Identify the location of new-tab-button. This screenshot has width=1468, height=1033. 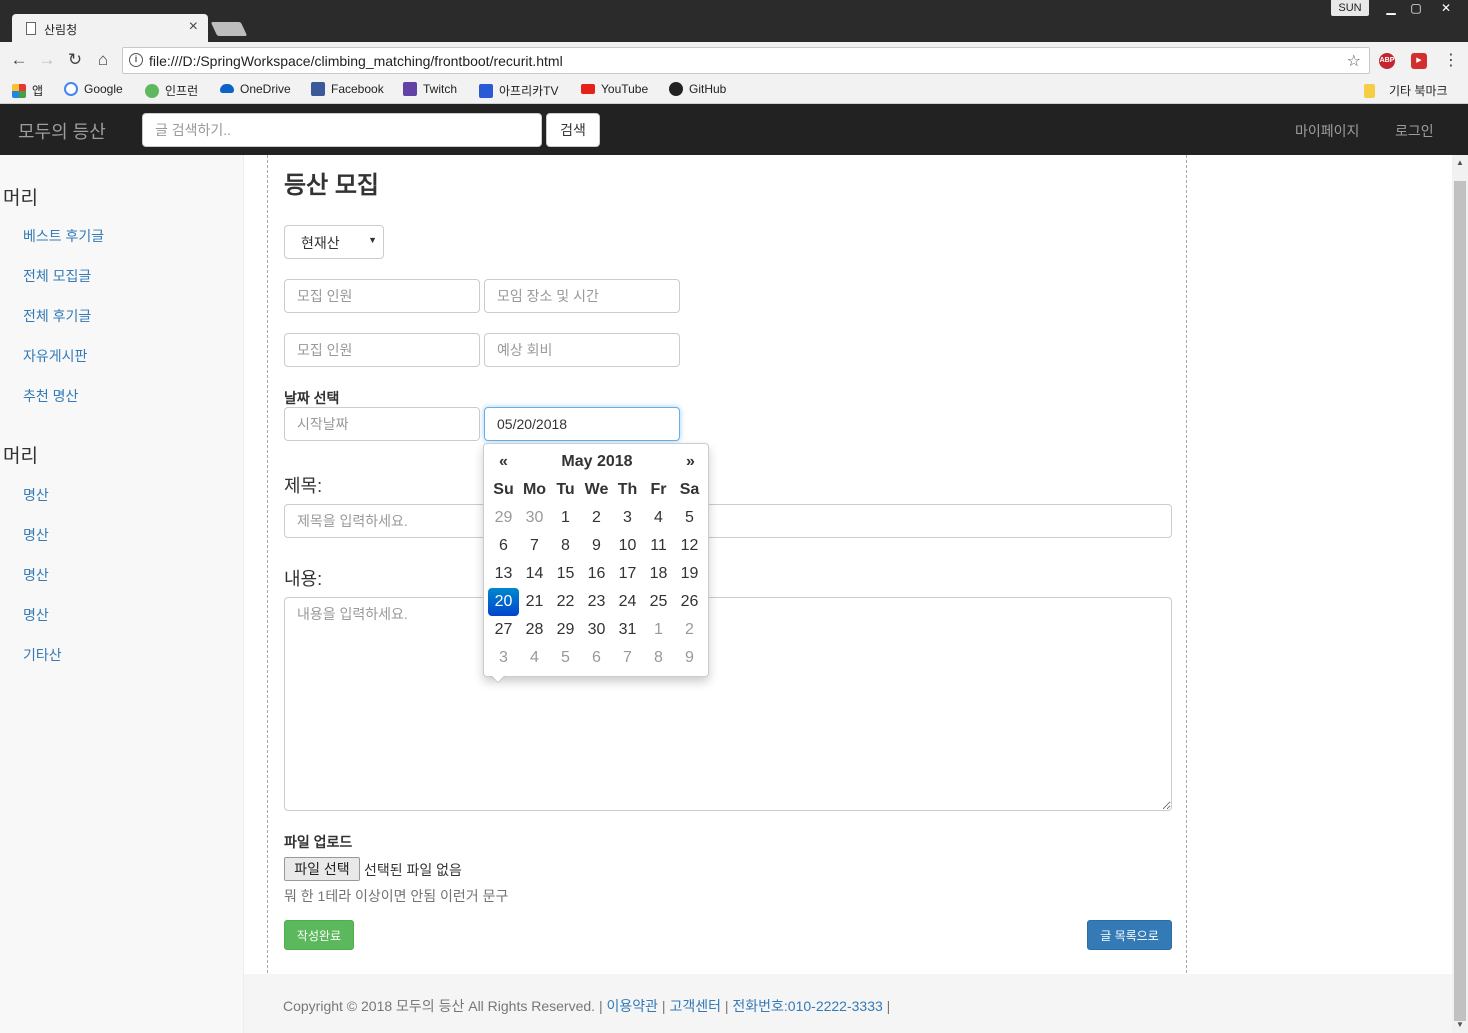
(229, 29).